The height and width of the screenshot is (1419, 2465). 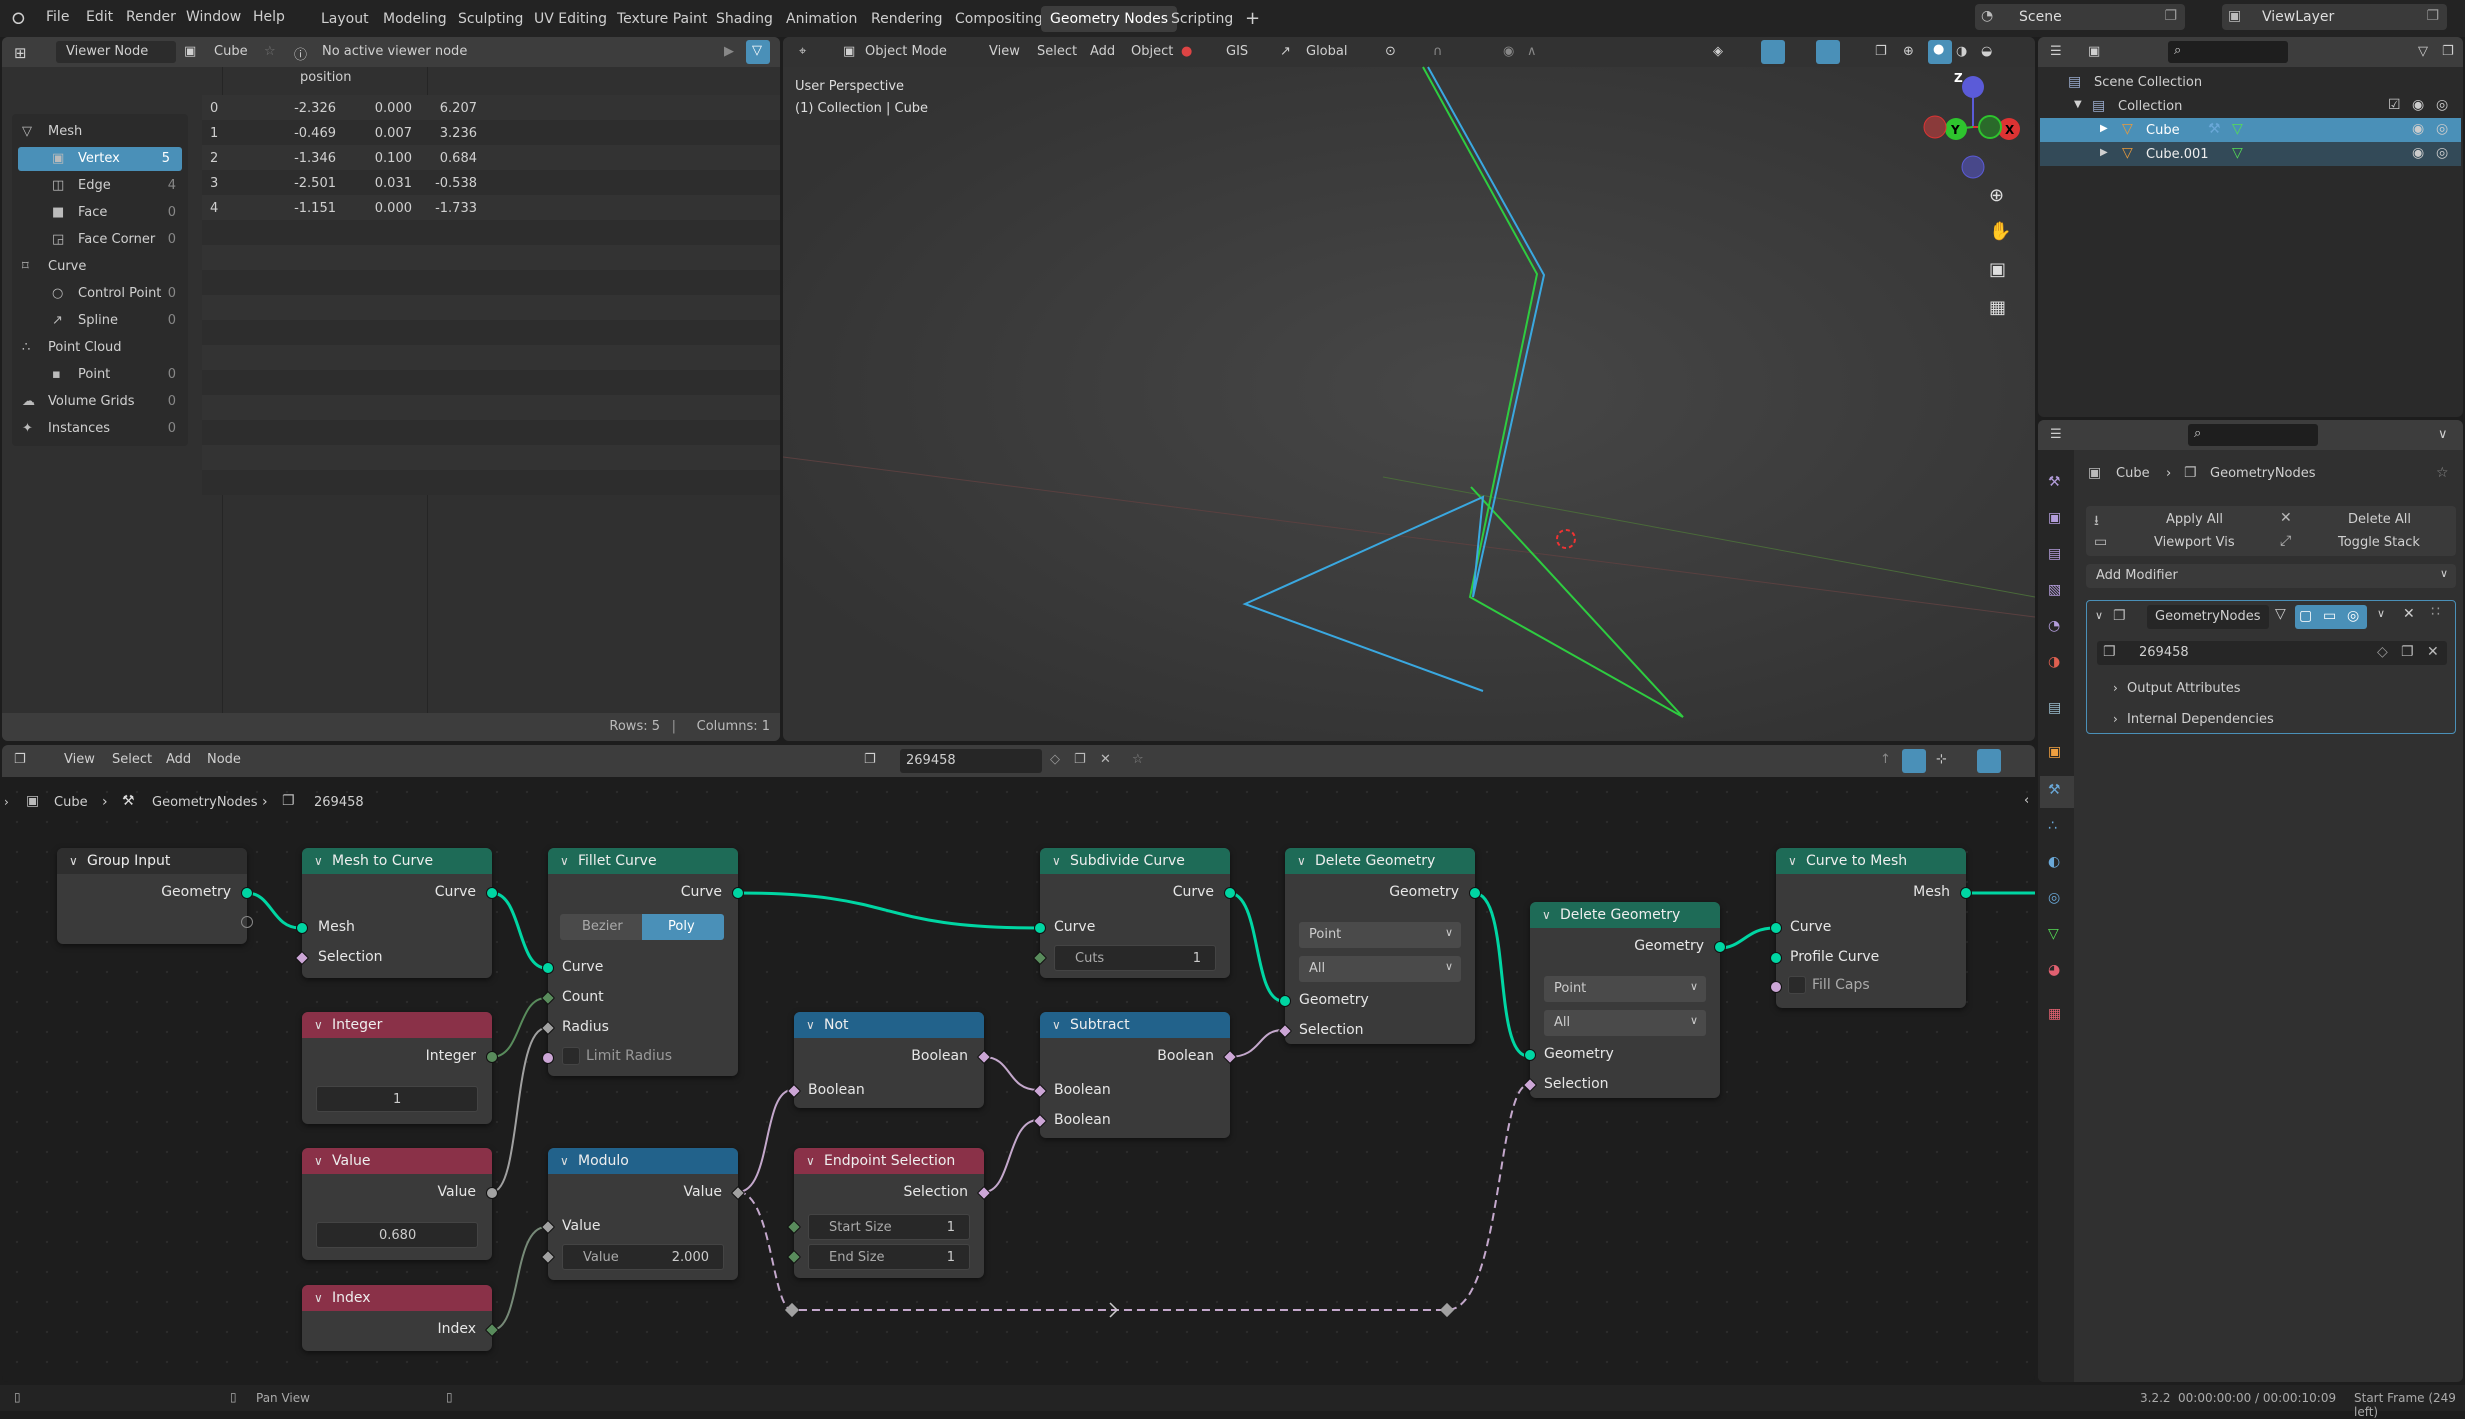 What do you see at coordinates (1966, 893) in the screenshot?
I see `output-socket-mesh` at bounding box center [1966, 893].